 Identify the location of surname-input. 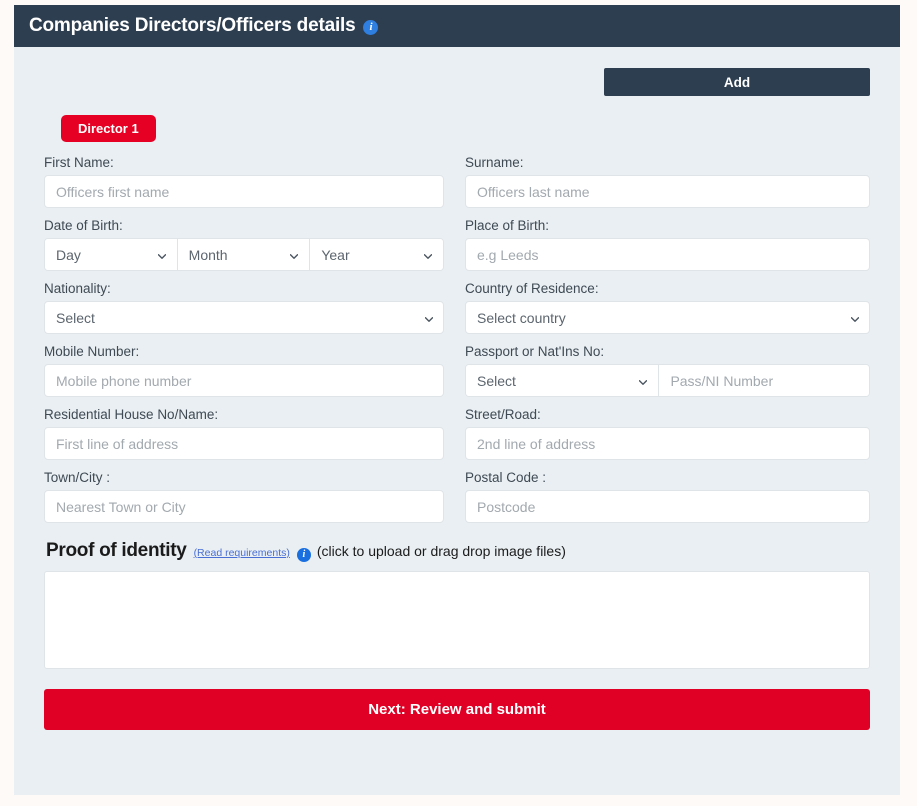
(667, 191).